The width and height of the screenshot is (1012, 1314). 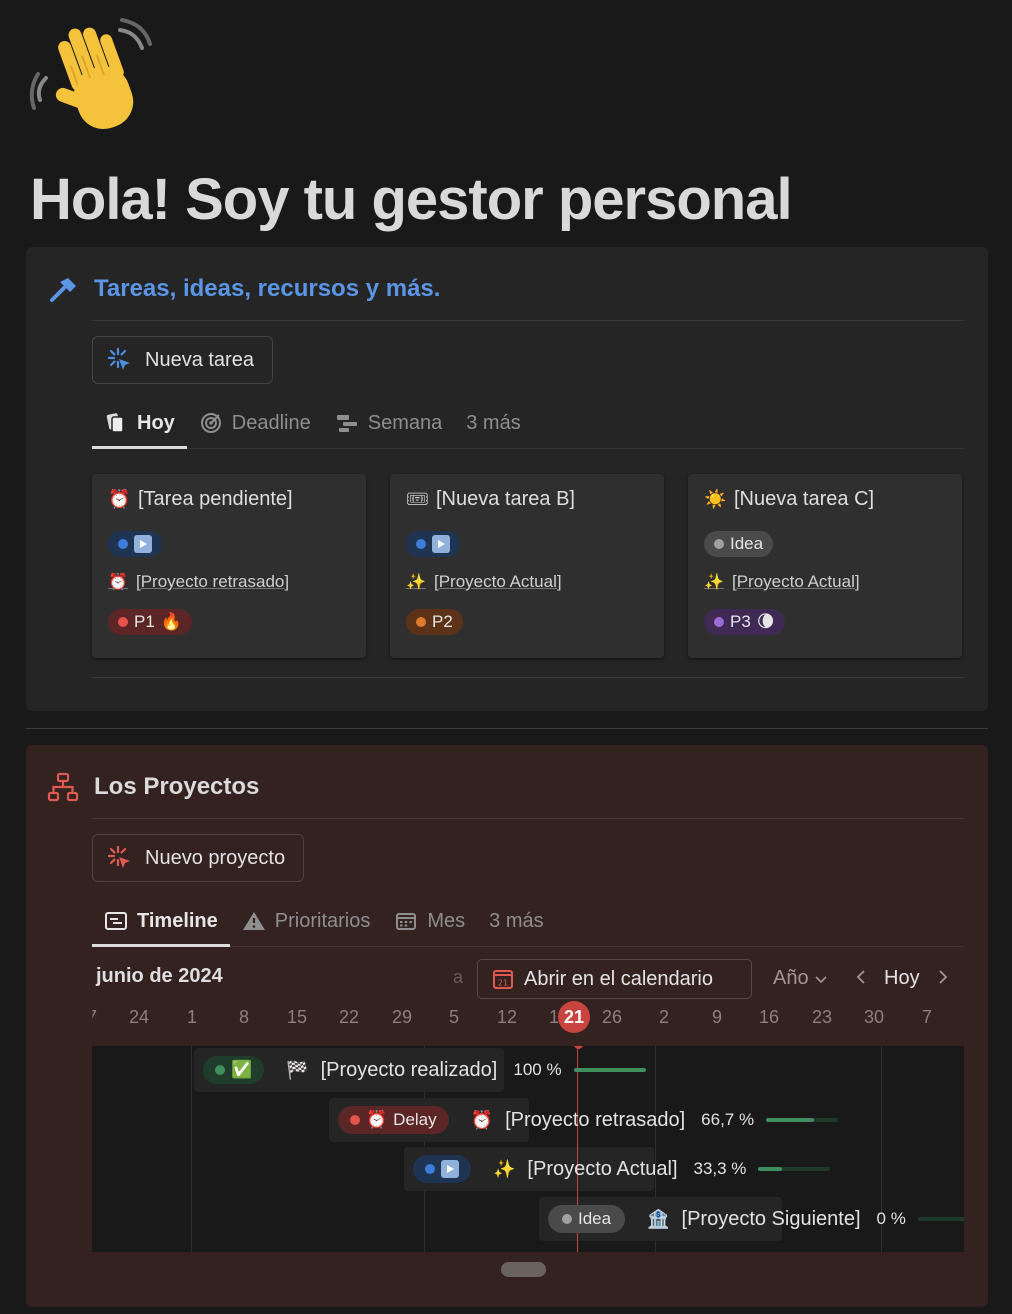 I want to click on tab-hoy: Hoy, so click(x=139, y=423).